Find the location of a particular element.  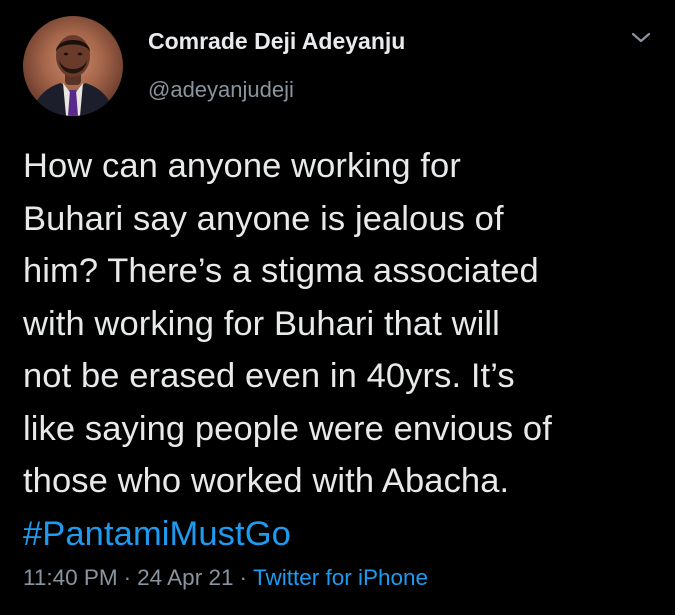

tweet-text-line: not be erased even in 40yrs. It’s is located at coordinates (269, 376).